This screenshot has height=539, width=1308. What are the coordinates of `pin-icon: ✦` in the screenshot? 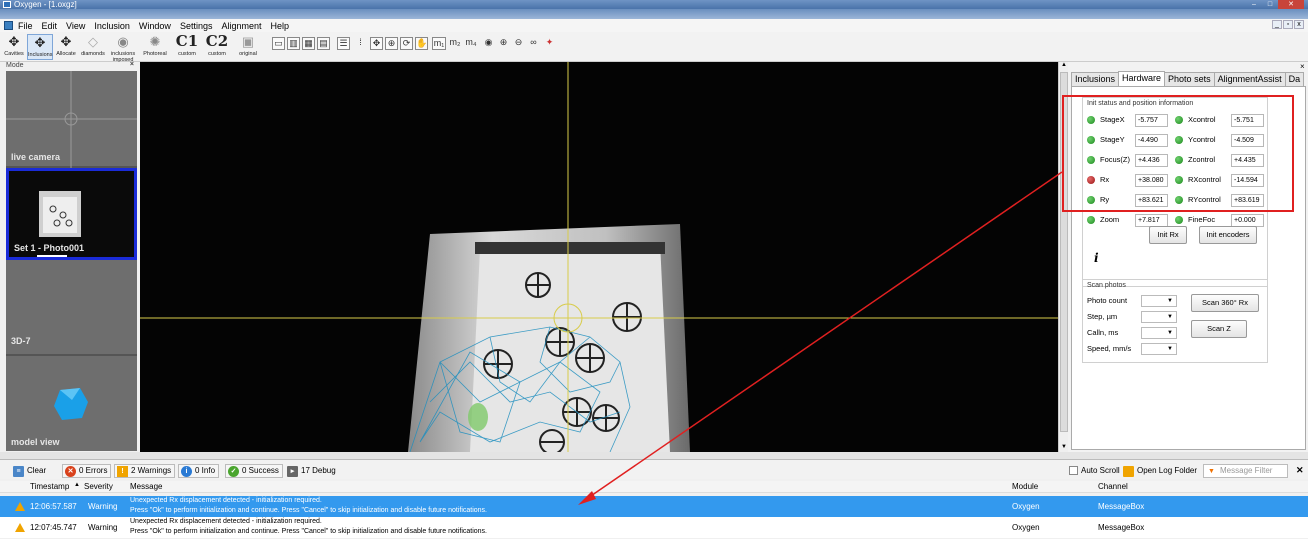 It's located at (549, 43).